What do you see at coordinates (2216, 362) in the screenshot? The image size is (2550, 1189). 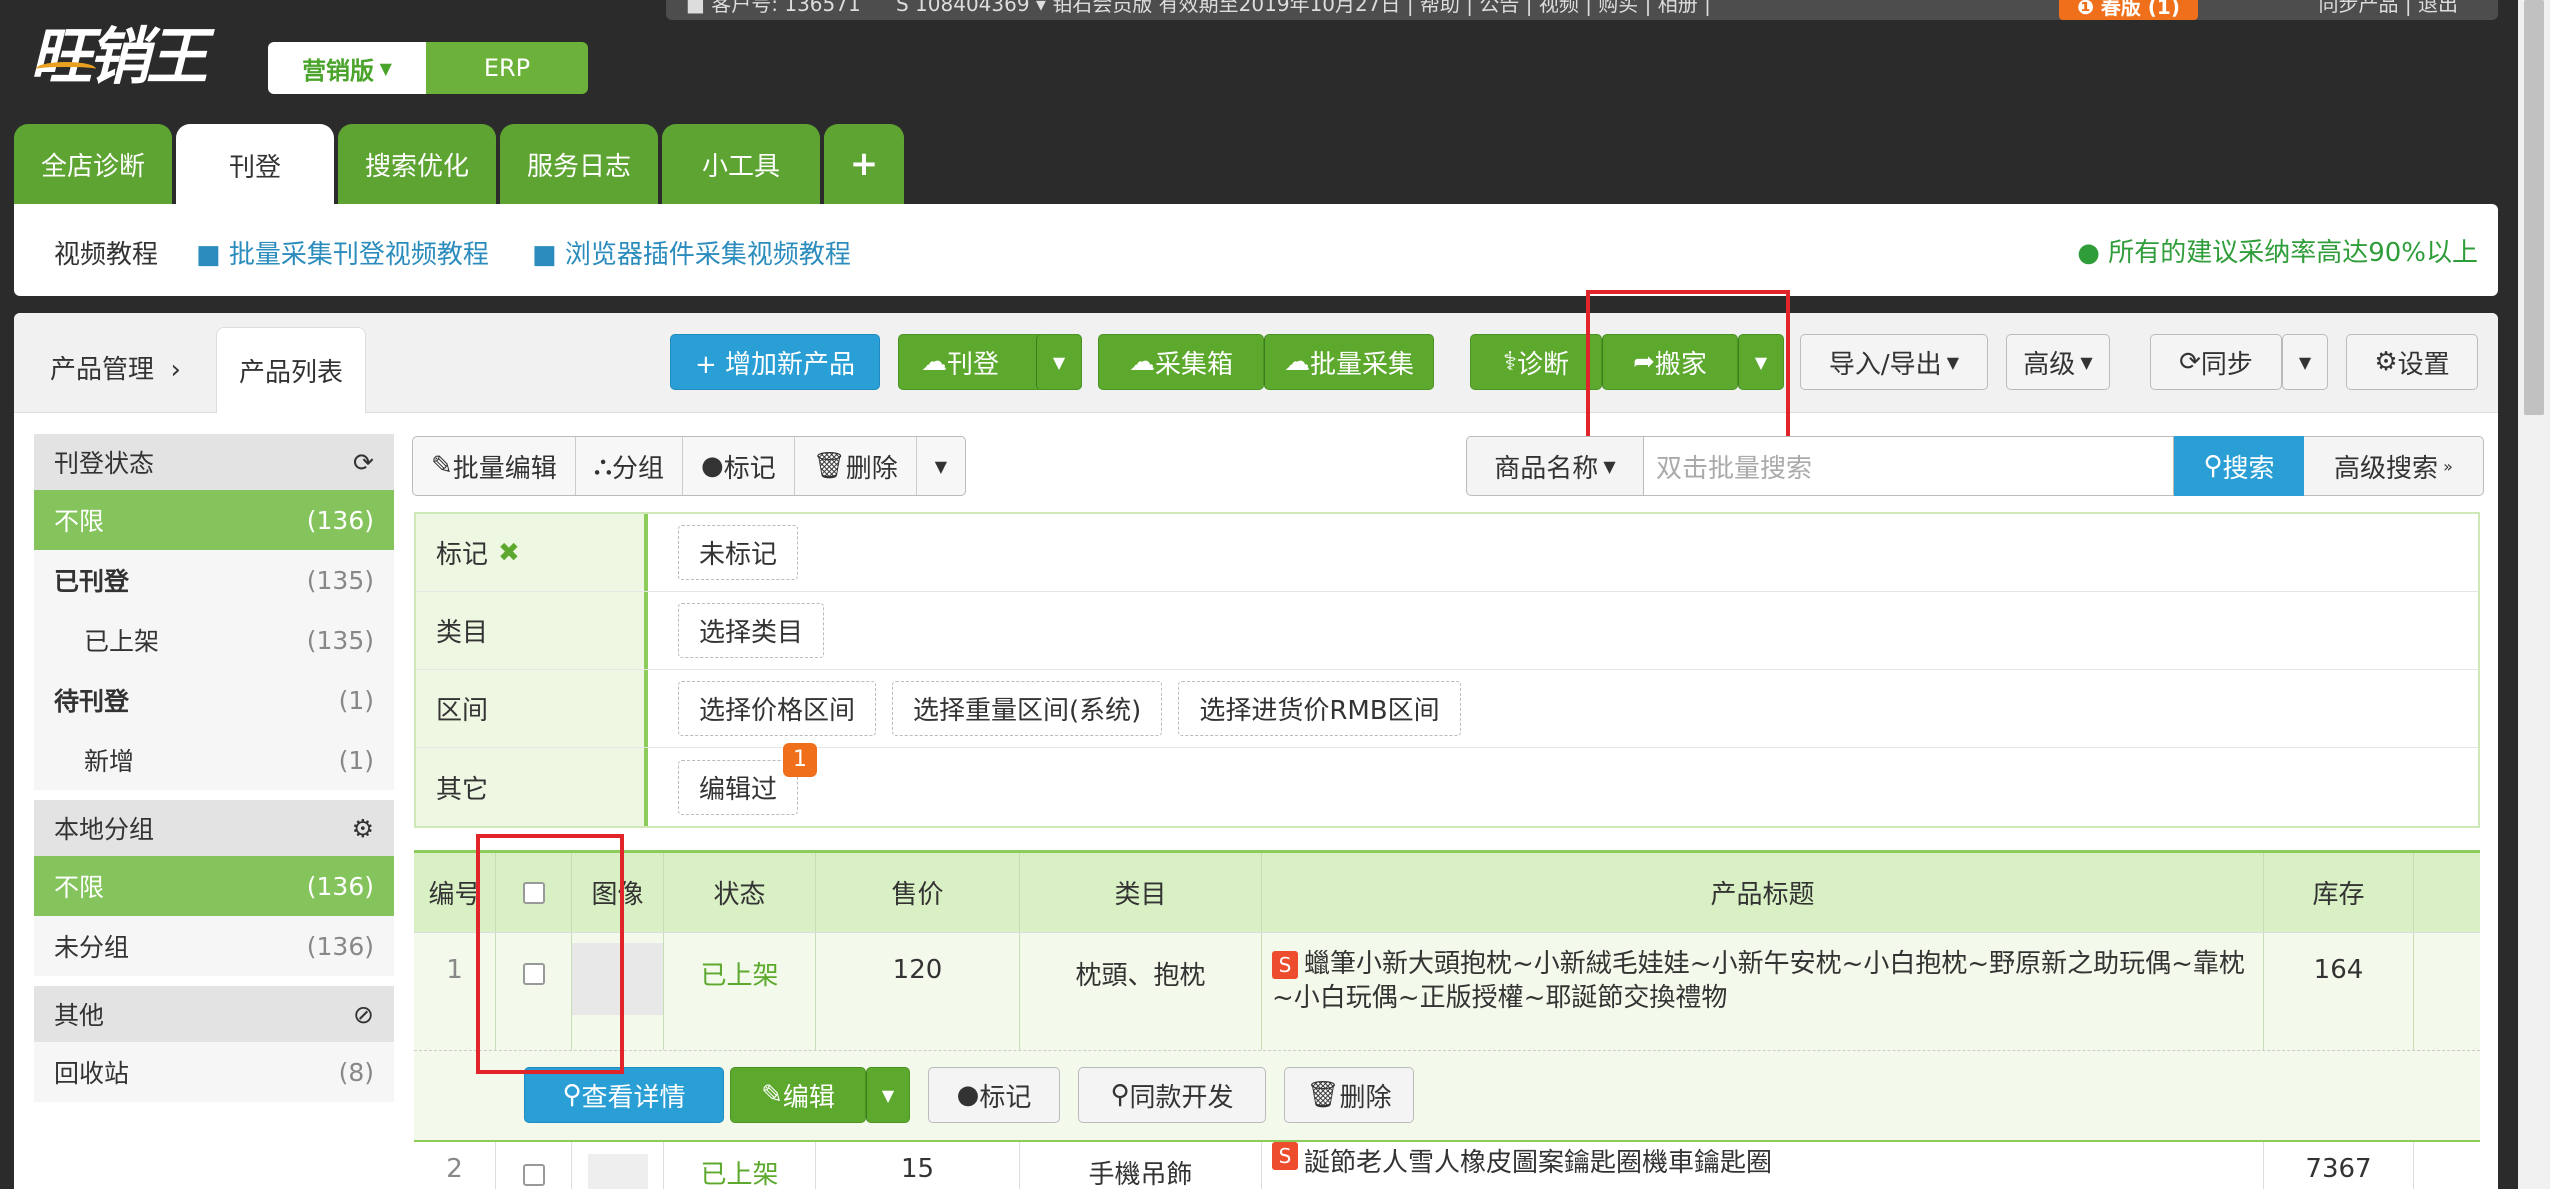 I see `sync-button: ⟳ 同步` at bounding box center [2216, 362].